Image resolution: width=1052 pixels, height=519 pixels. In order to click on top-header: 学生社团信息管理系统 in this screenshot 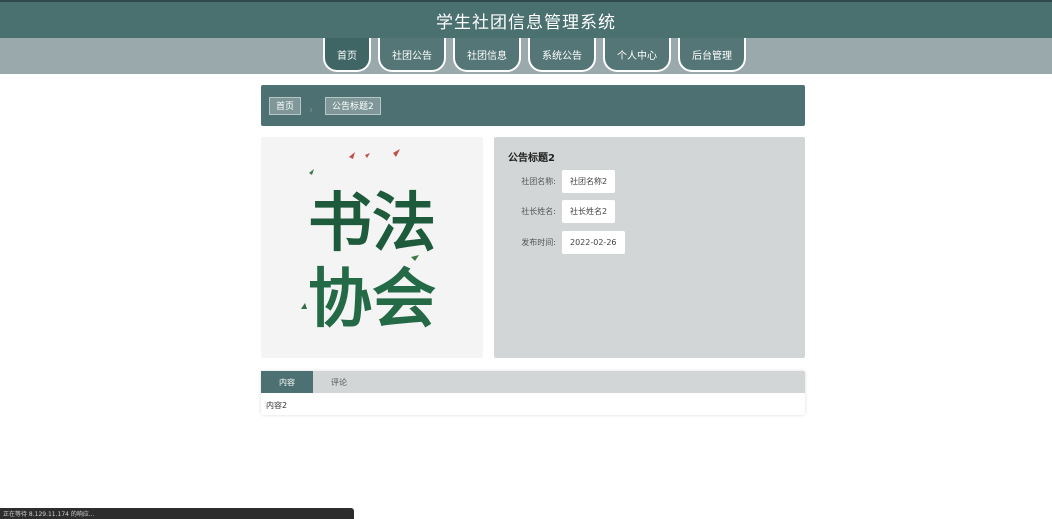, I will do `click(526, 19)`.